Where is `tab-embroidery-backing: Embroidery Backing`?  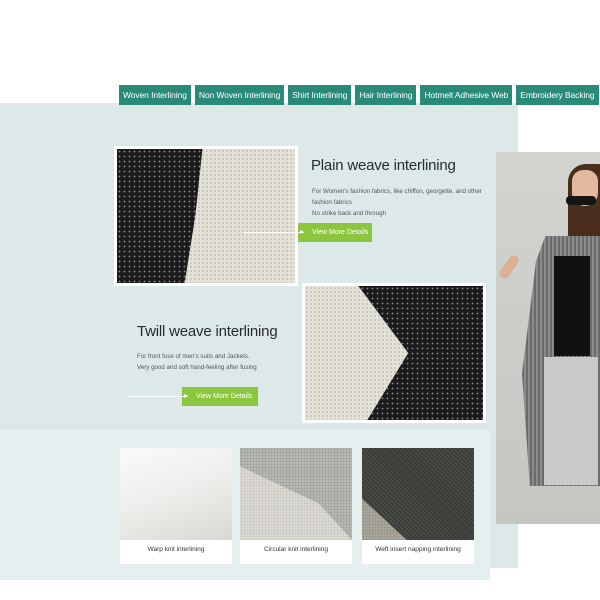
tab-embroidery-backing: Embroidery Backing is located at coordinates (557, 95).